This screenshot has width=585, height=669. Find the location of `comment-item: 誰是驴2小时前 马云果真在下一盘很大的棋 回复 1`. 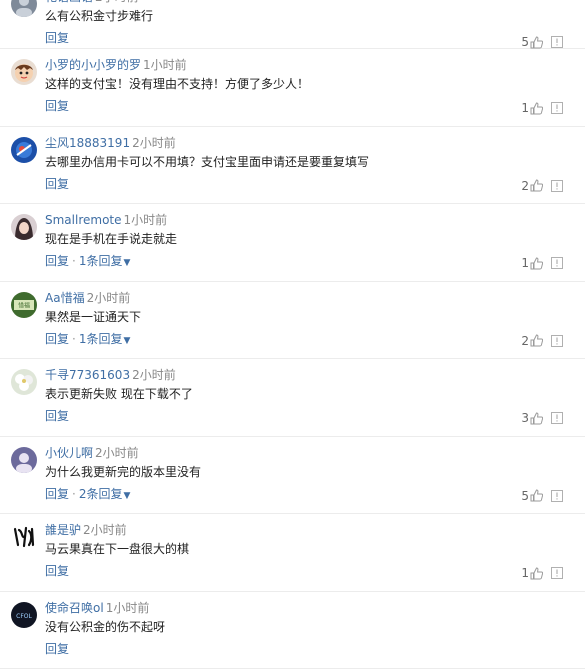

comment-item: 誰是驴2小时前 马云果真在下一盘很大的棋 回复 1 is located at coordinates (292, 553).